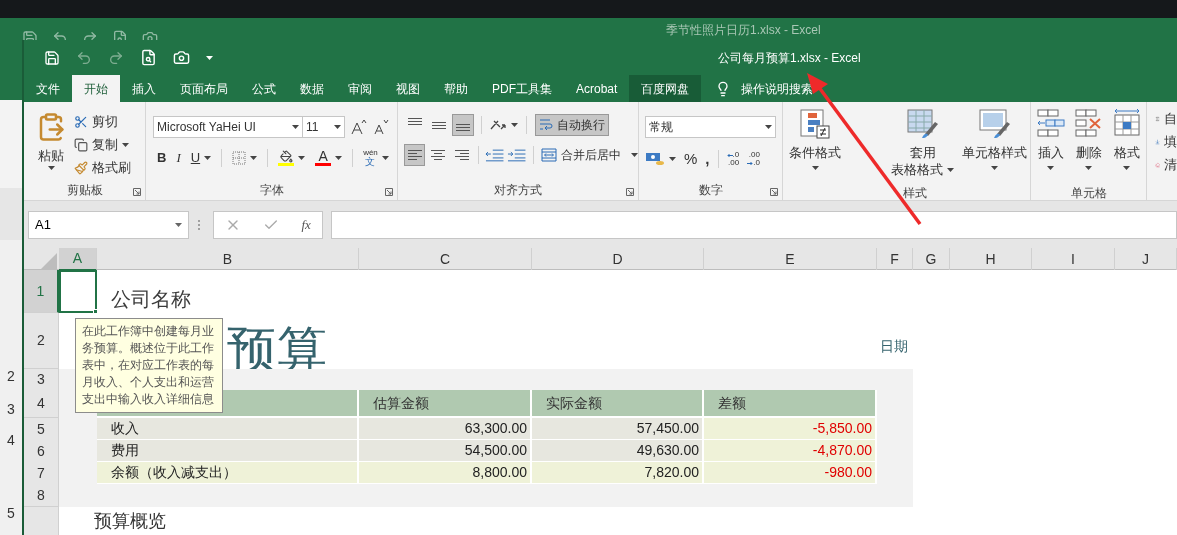 Image resolution: width=1177 pixels, height=535 pixels. I want to click on ribbon-tab: 审阅, so click(360, 88).